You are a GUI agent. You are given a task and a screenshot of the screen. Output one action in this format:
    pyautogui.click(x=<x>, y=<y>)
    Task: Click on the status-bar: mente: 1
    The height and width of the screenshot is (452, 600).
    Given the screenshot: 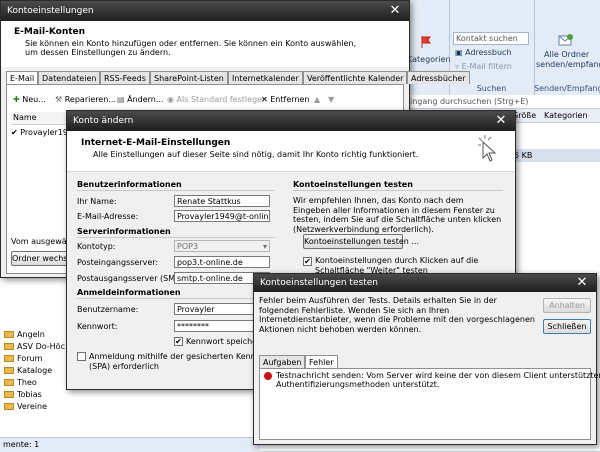 What is the action you would take?
    pyautogui.click(x=130, y=444)
    